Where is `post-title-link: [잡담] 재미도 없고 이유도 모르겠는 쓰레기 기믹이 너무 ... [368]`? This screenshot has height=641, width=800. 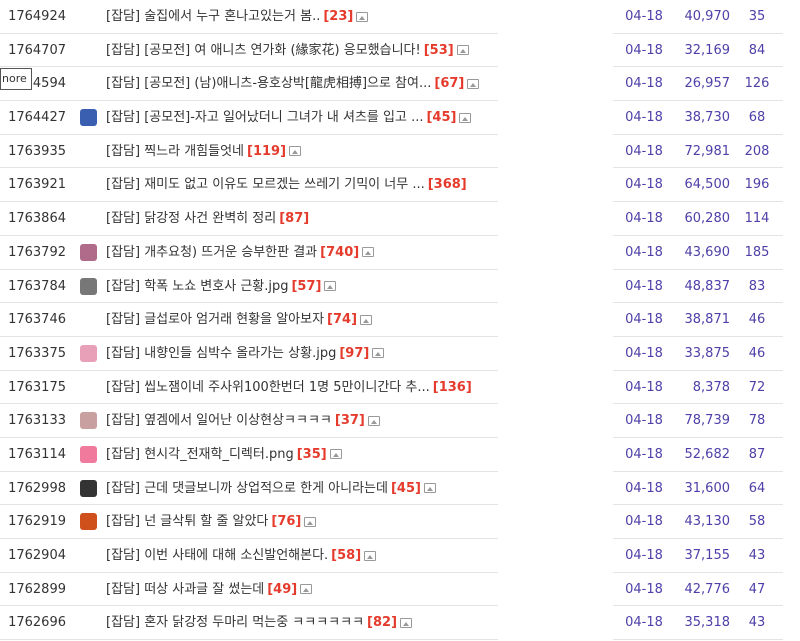
post-title-link: [잡담] 재미도 없고 이유도 모르겠는 쓰레기 기믹이 너무 ... [368] is located at coordinates (301, 185).